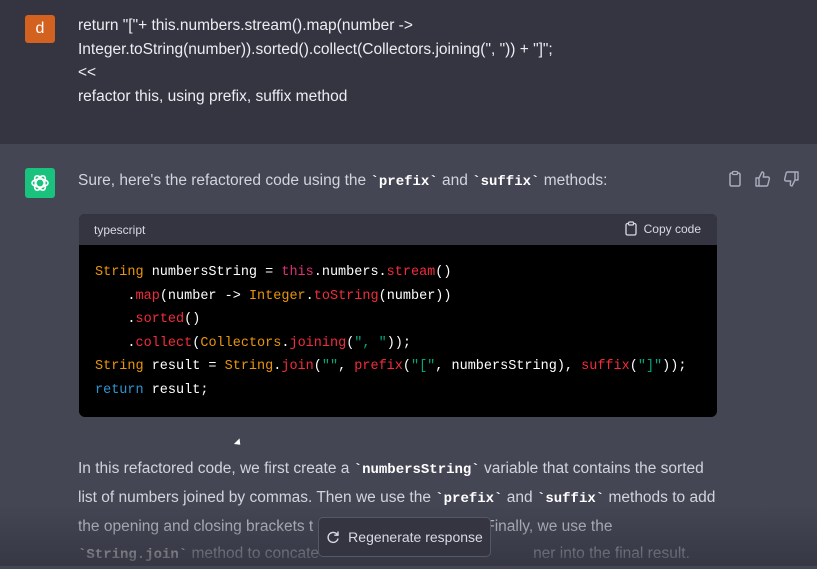 This screenshot has width=817, height=569. Describe the element at coordinates (152, 390) in the screenshot. I see `code-line: return result;` at that location.